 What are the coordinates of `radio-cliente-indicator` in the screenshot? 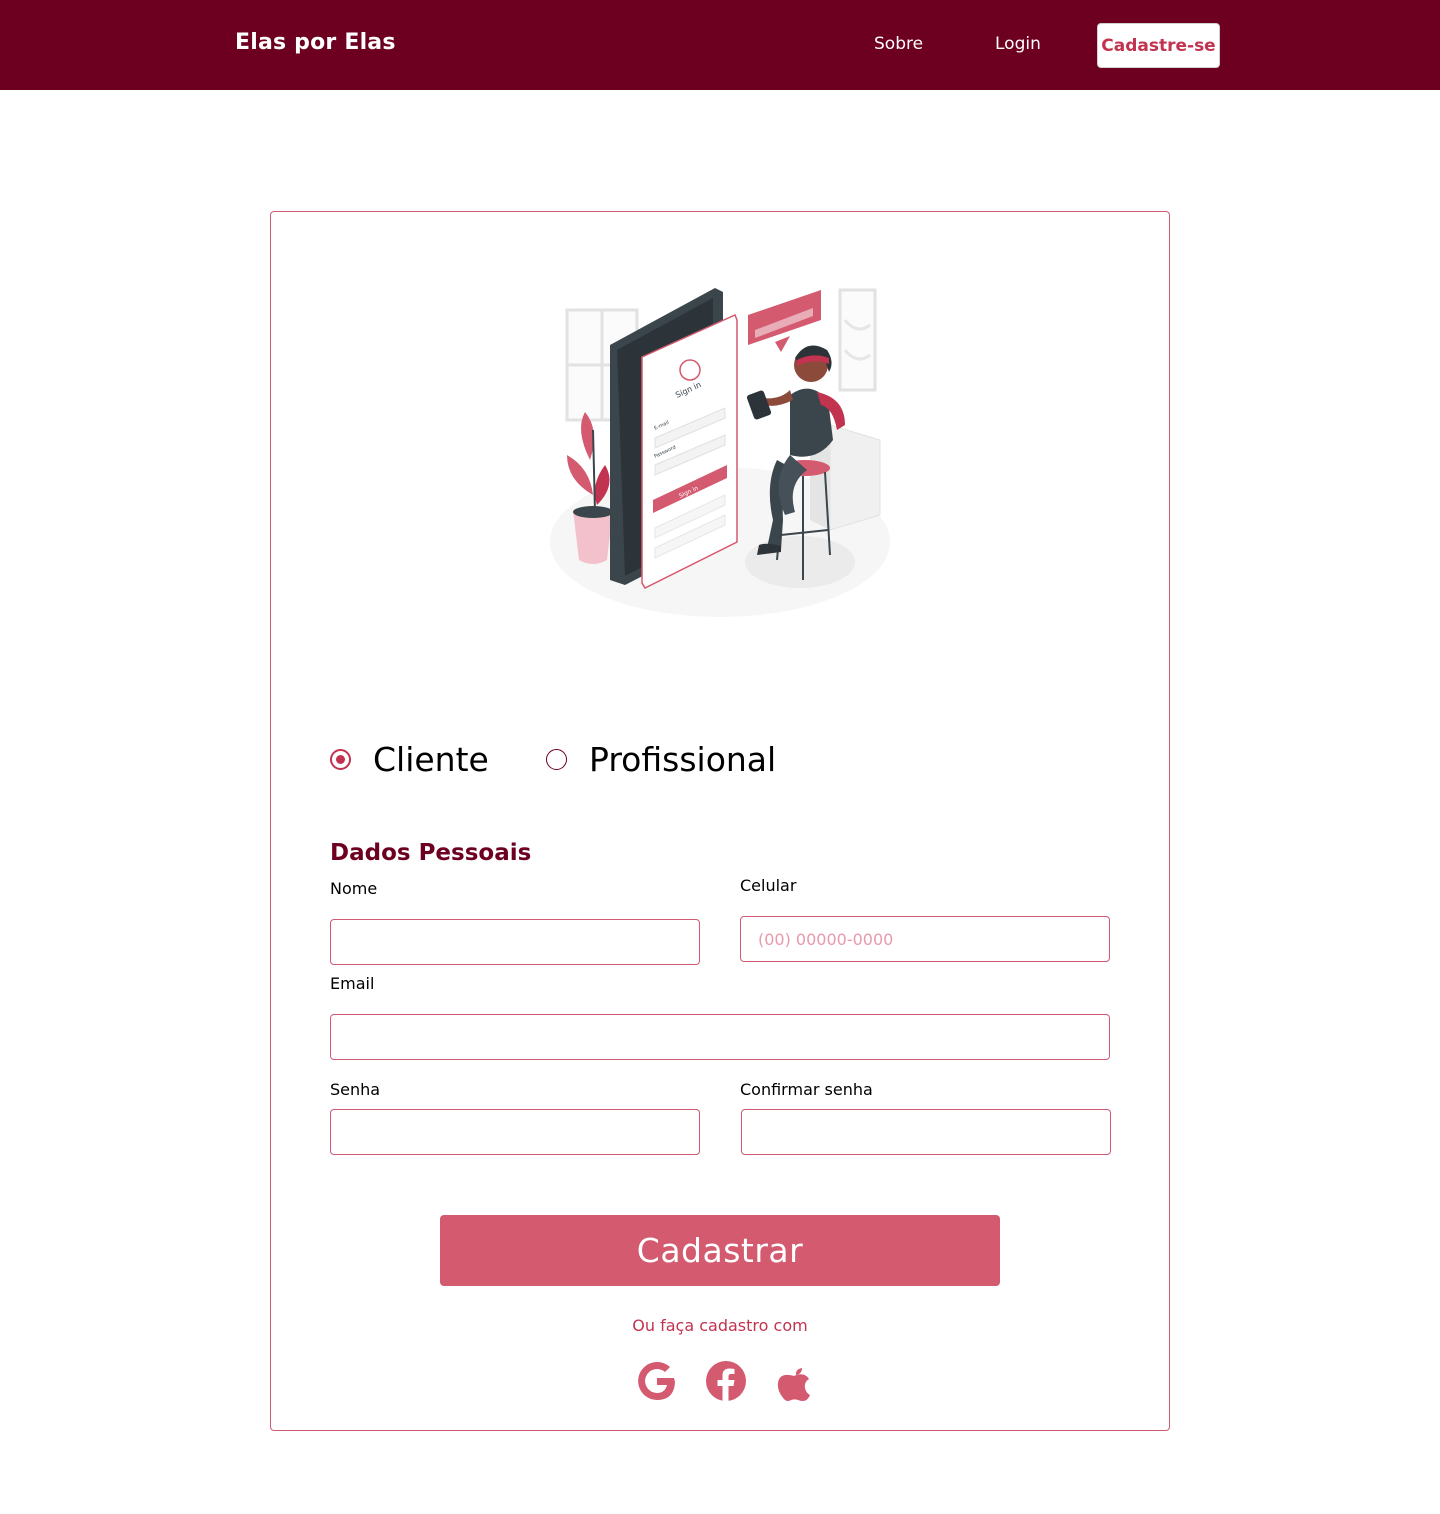 It's located at (340, 759).